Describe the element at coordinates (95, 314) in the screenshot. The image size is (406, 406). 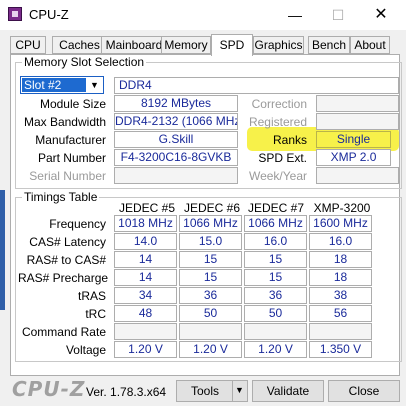
I see `timing-row-label: tRC` at that location.